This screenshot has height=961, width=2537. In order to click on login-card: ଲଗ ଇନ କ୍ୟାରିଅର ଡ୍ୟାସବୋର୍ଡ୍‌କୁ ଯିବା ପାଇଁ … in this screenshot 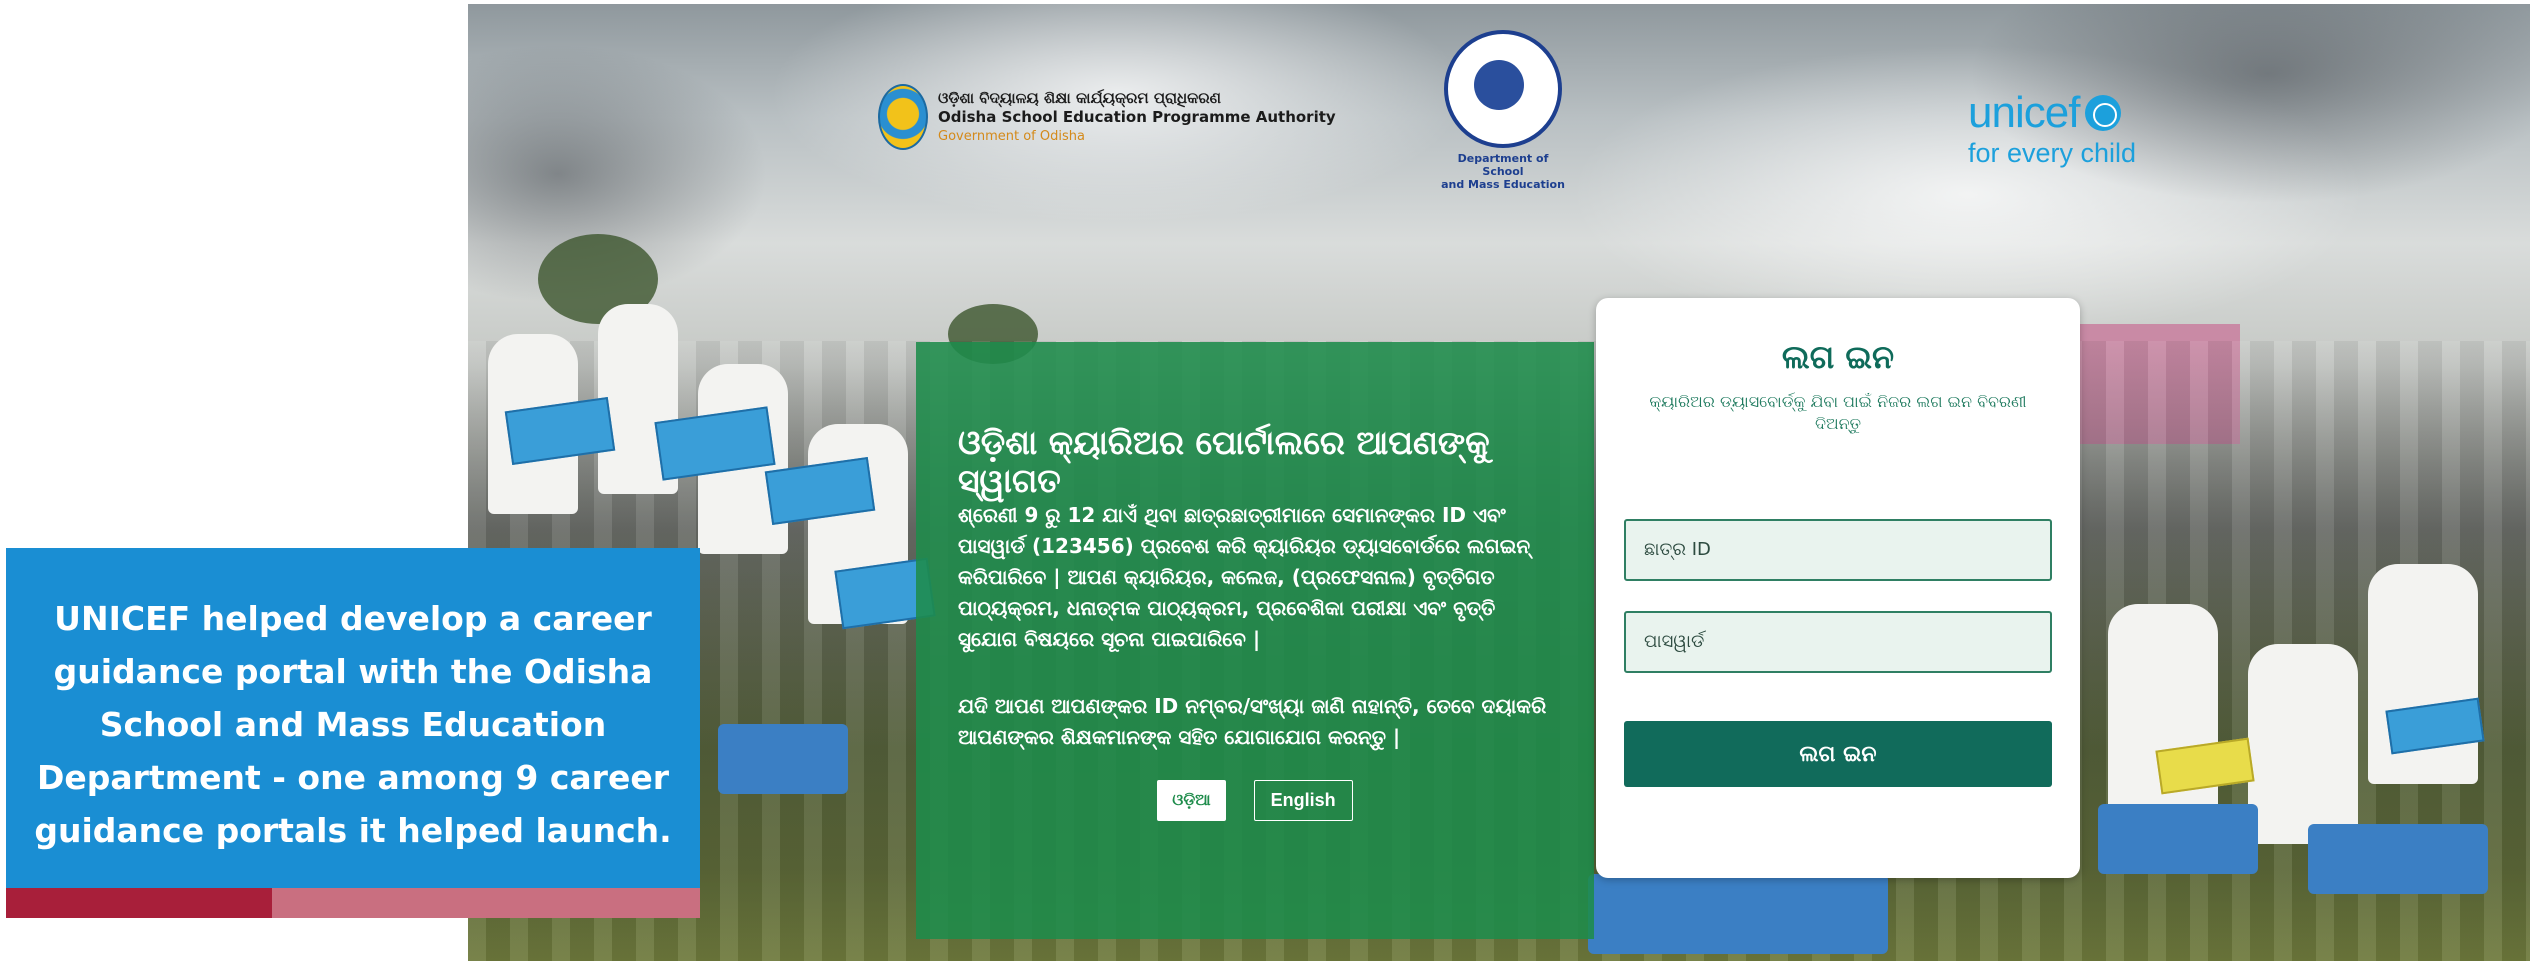, I will do `click(1838, 588)`.